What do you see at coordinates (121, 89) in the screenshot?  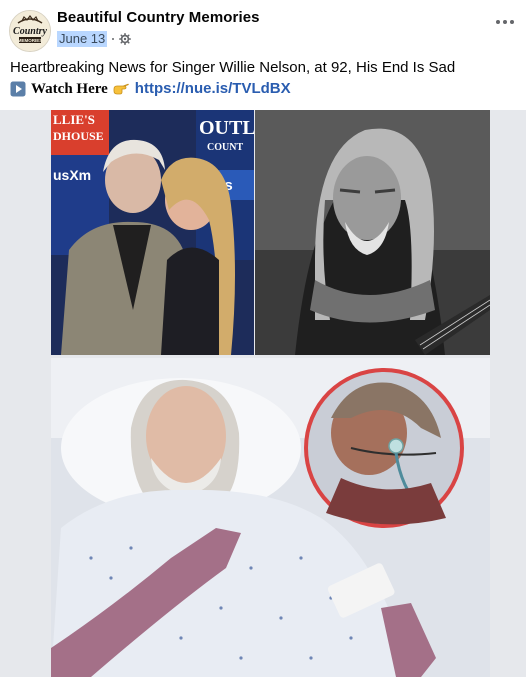 I see `pointing-hand-icon` at bounding box center [121, 89].